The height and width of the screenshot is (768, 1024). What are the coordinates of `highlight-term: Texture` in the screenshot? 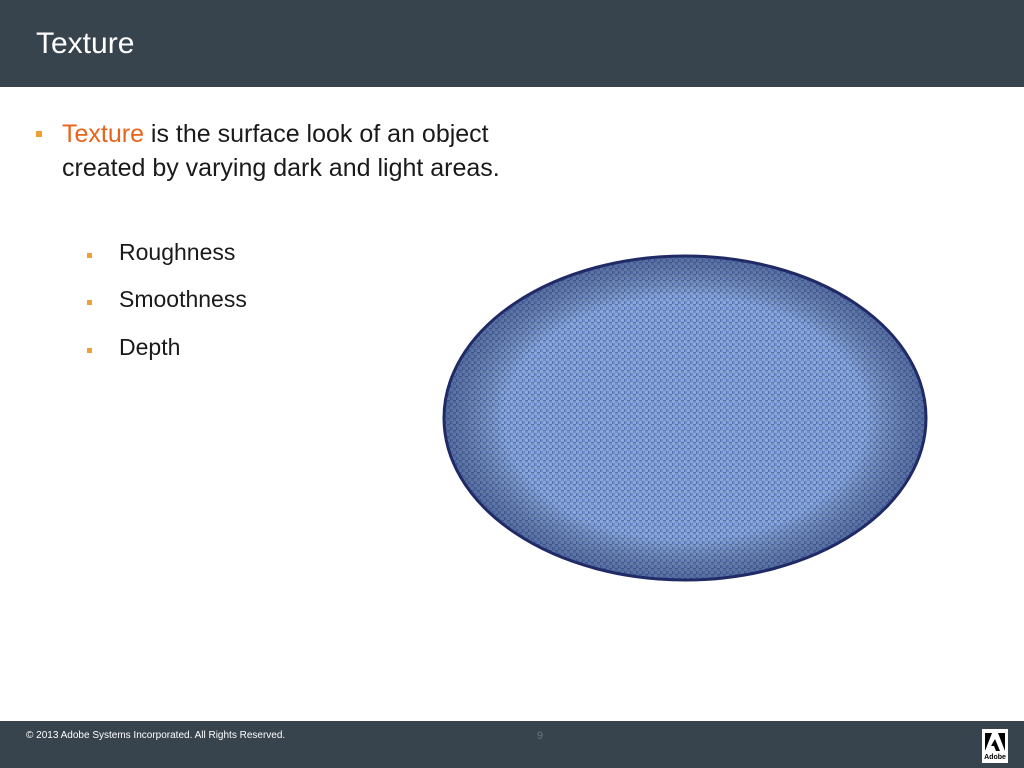 It's located at (103, 134).